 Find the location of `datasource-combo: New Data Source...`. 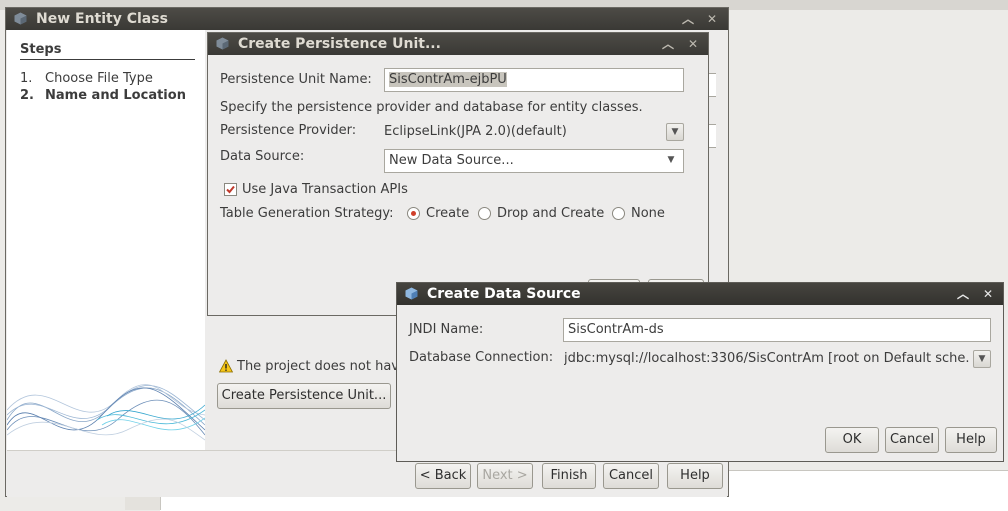

datasource-combo: New Data Source... is located at coordinates (534, 161).